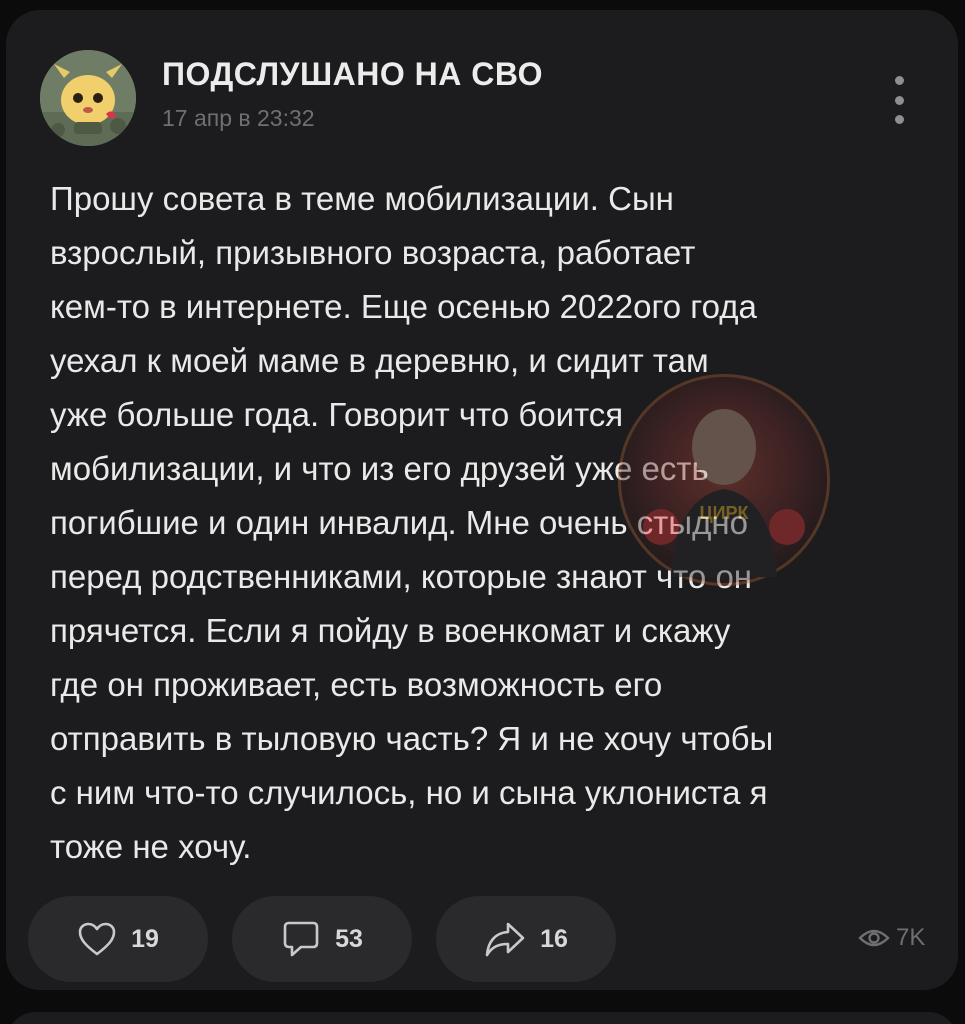  Describe the element at coordinates (874, 938) in the screenshot. I see `eye-icon` at that location.